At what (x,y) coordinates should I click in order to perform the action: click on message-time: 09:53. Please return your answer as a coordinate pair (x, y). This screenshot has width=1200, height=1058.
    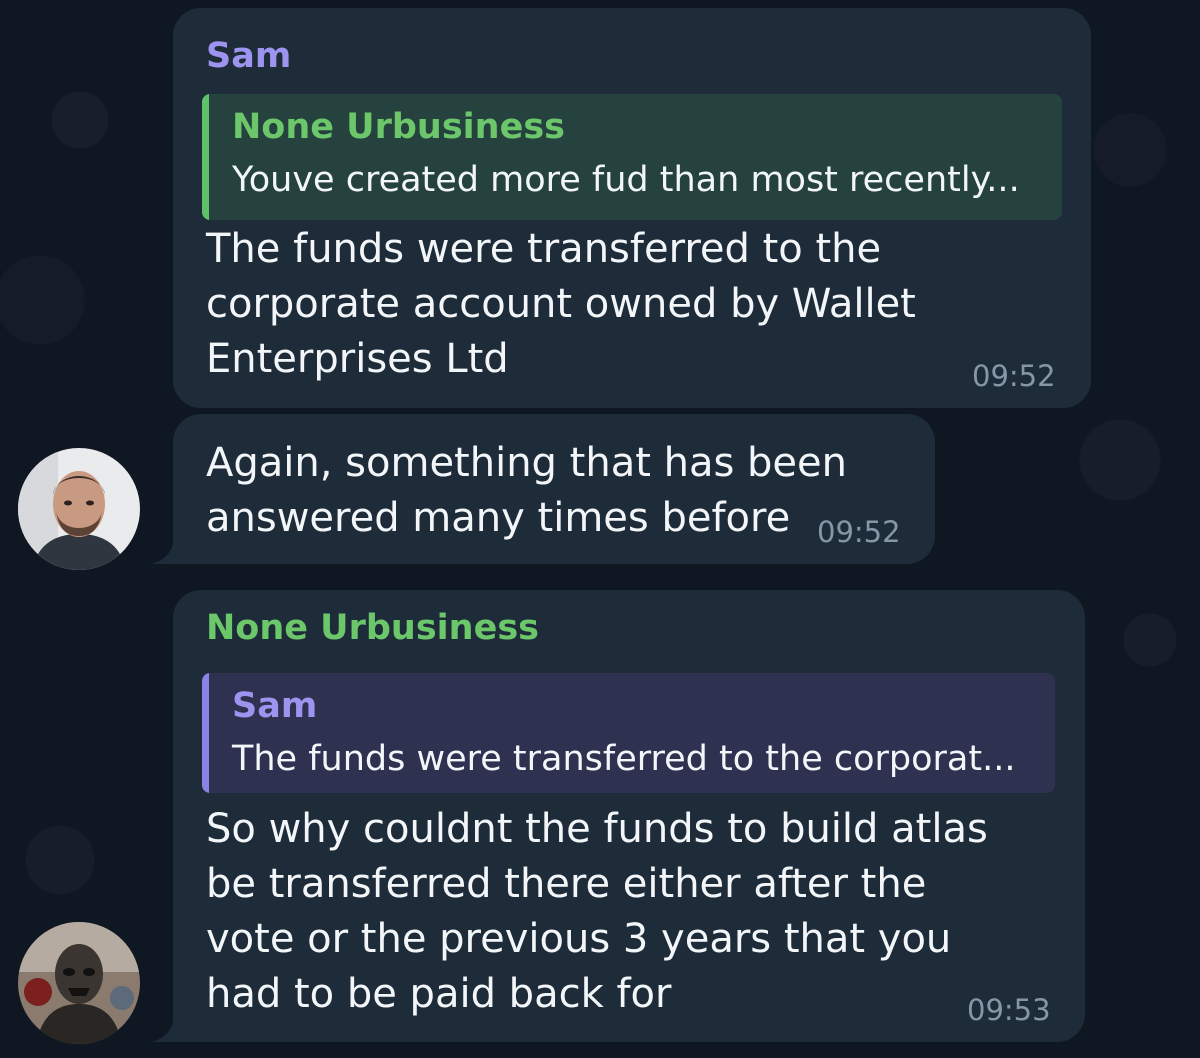
    Looking at the image, I should click on (1009, 1010).